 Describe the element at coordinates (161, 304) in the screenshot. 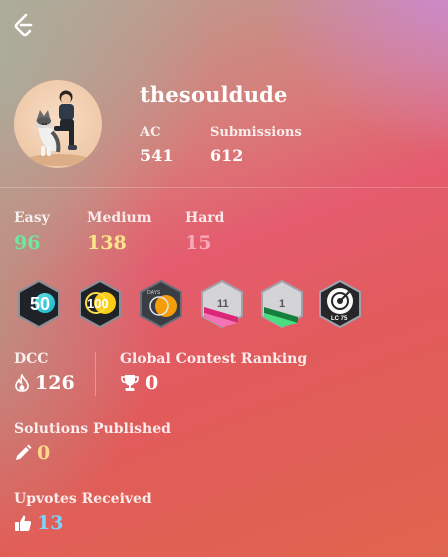

I see `dark-days-badge-icon: DAYS` at that location.